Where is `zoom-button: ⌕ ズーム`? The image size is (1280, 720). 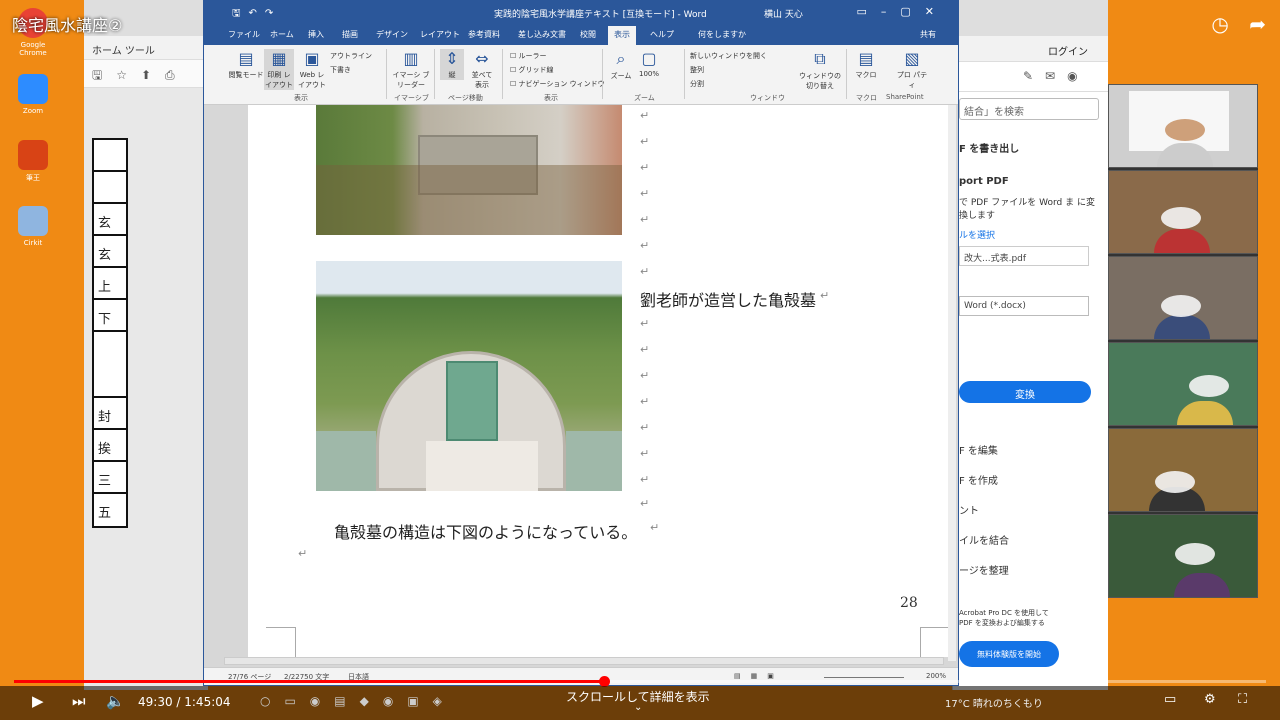
zoom-button: ⌕ ズーム is located at coordinates (621, 65).